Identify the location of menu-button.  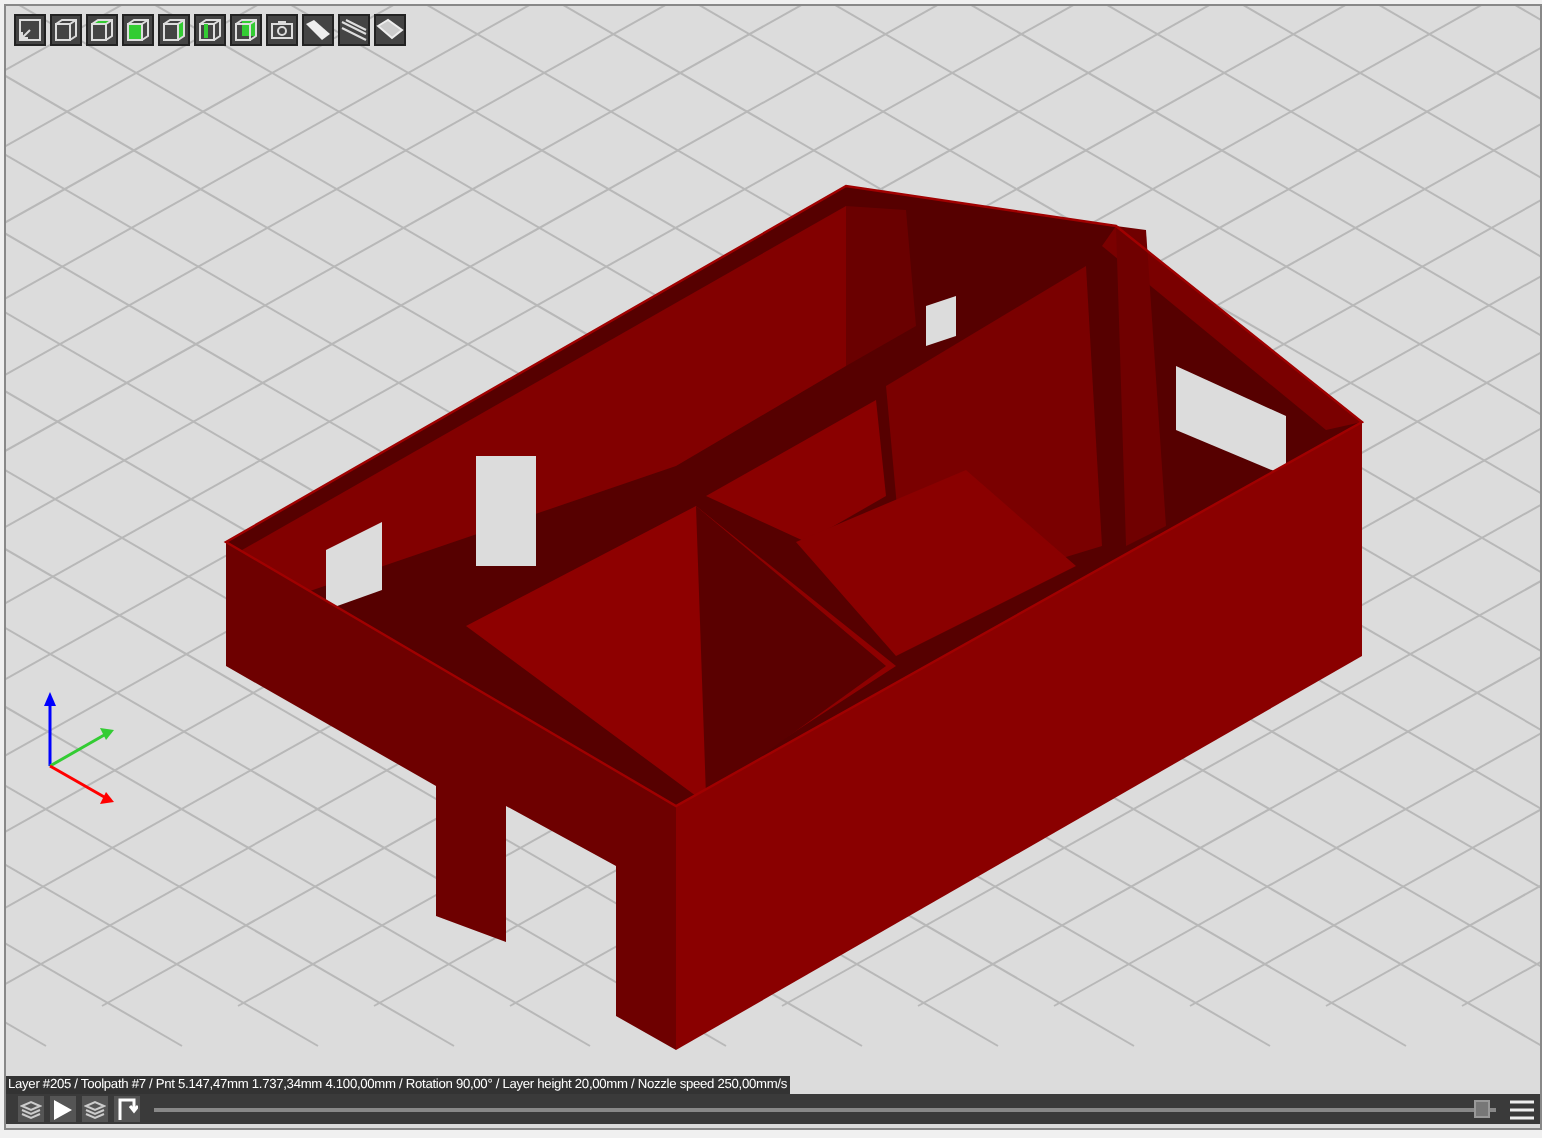
(1522, 1109).